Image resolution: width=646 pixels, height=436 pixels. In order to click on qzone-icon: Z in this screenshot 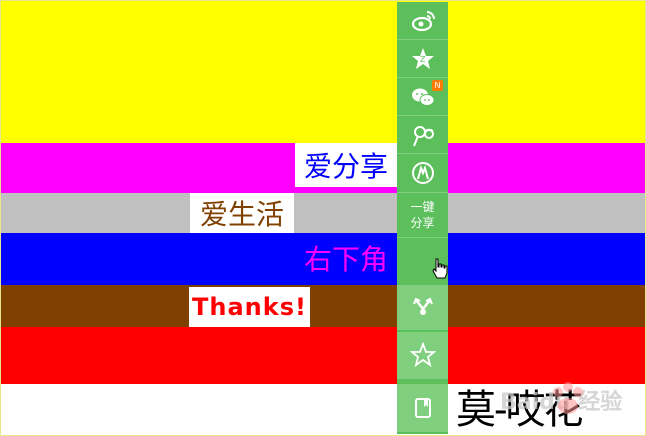, I will do `click(422, 58)`.